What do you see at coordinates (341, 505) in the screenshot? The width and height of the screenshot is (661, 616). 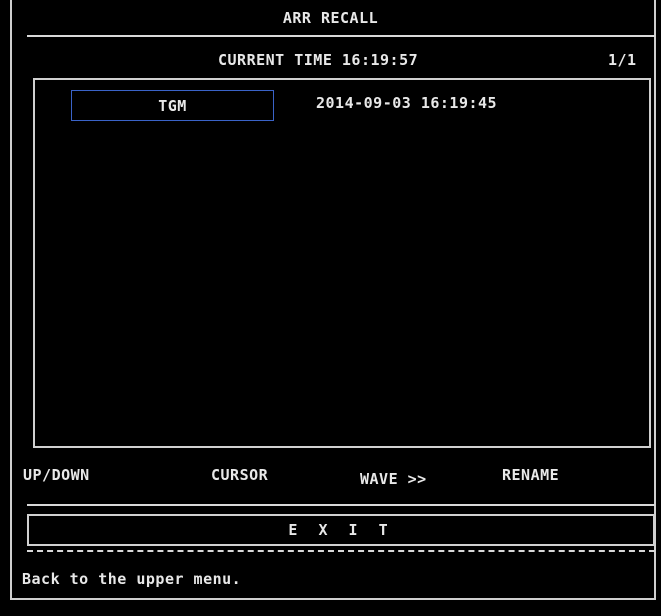 I see `function-divider` at bounding box center [341, 505].